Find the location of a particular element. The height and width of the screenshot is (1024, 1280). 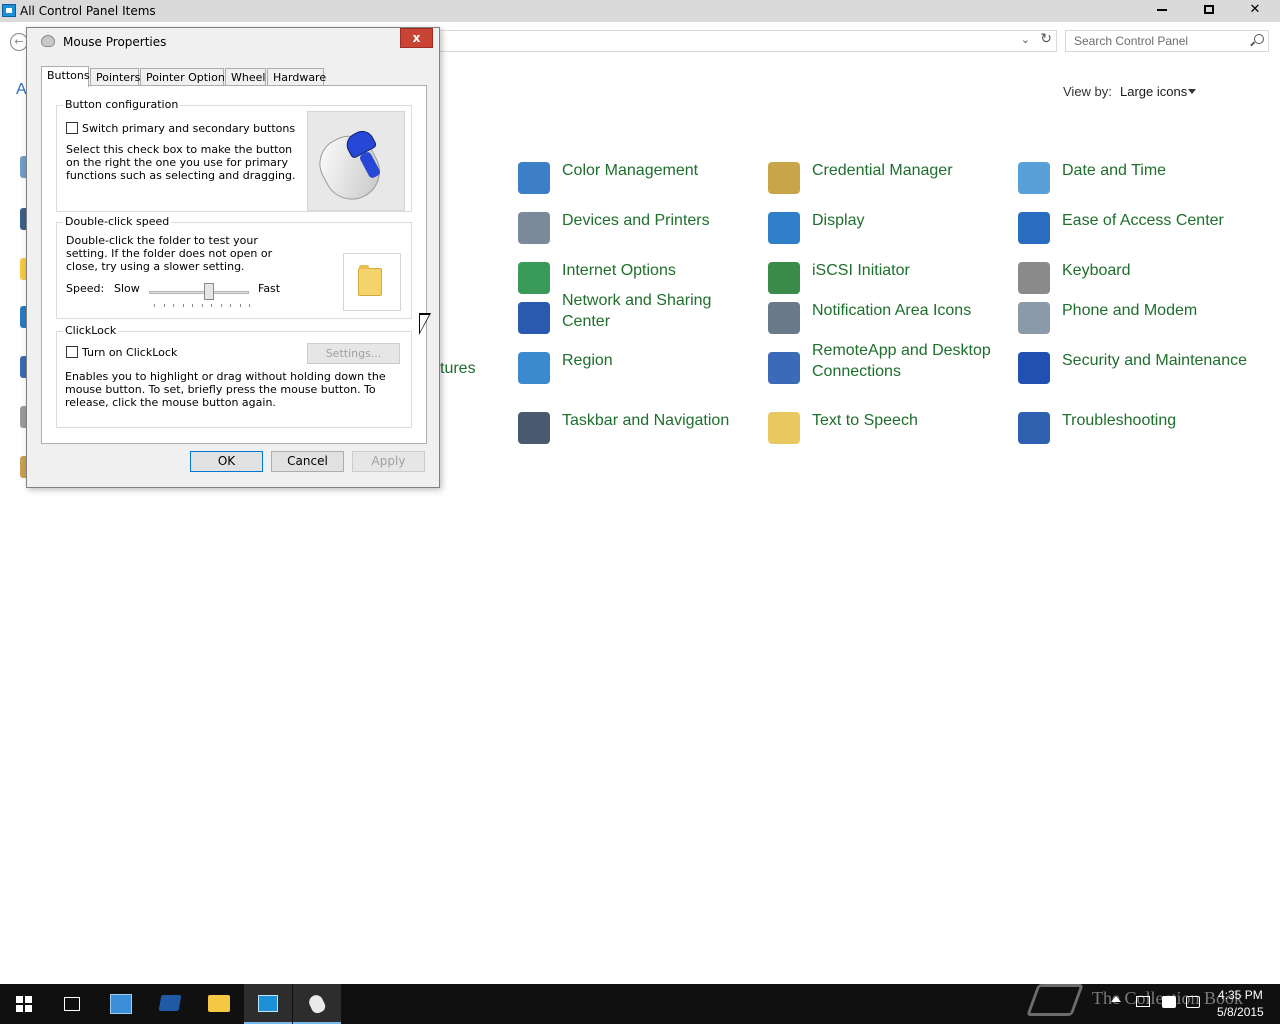

windows-logo-icon is located at coordinates (24, 1004).